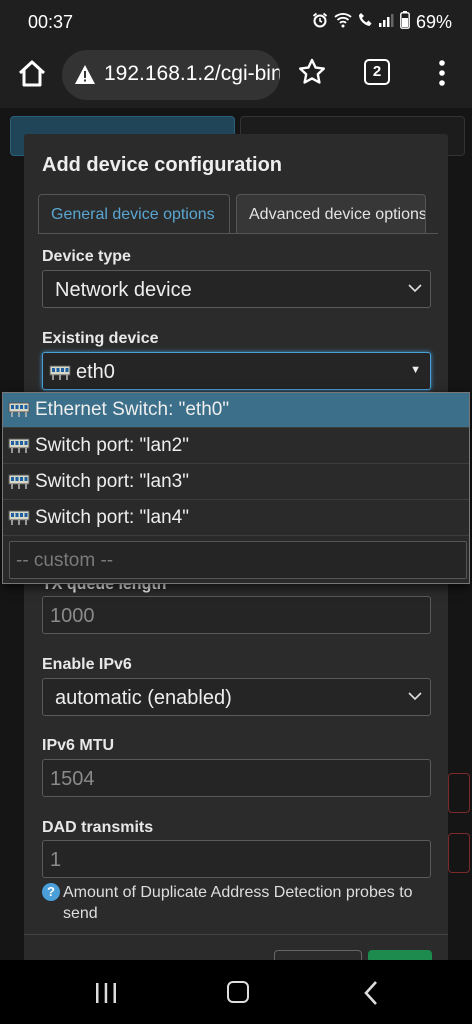  What do you see at coordinates (112, 517) in the screenshot?
I see `dropdown-option-label: Switch port: "lan4"` at bounding box center [112, 517].